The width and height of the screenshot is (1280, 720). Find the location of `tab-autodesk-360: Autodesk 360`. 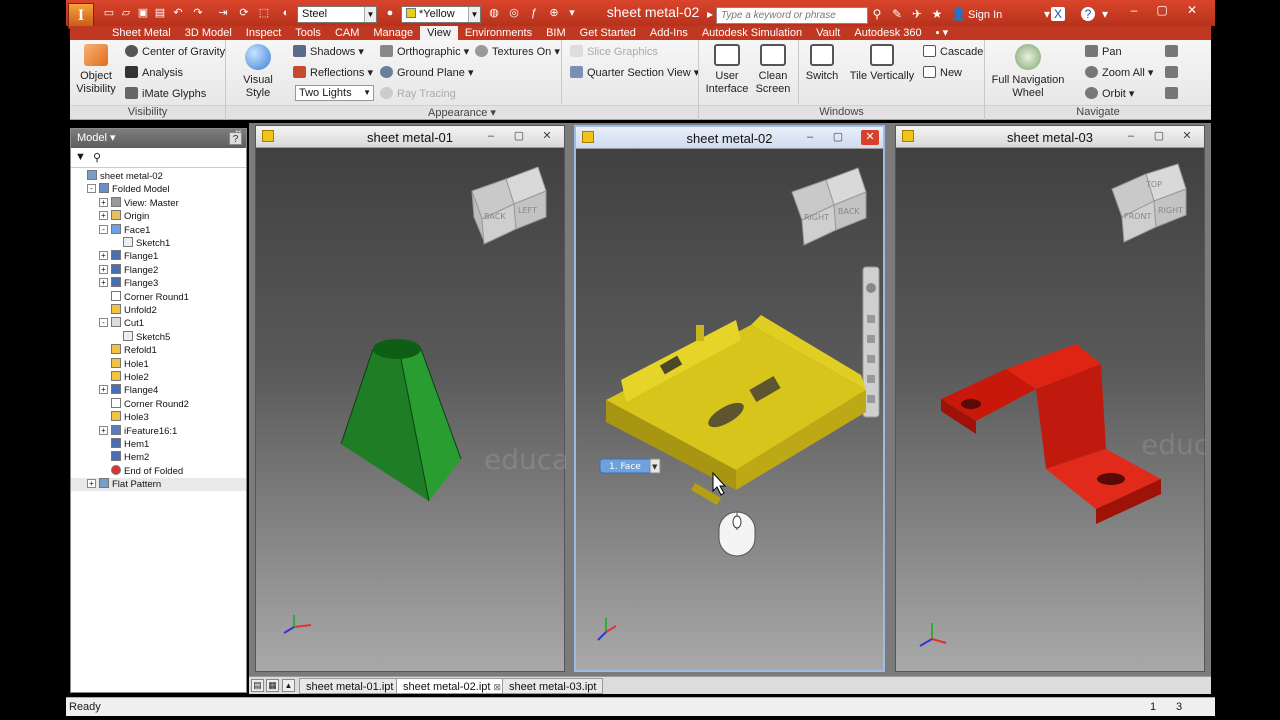

tab-autodesk-360: Autodesk 360 is located at coordinates (887, 33).